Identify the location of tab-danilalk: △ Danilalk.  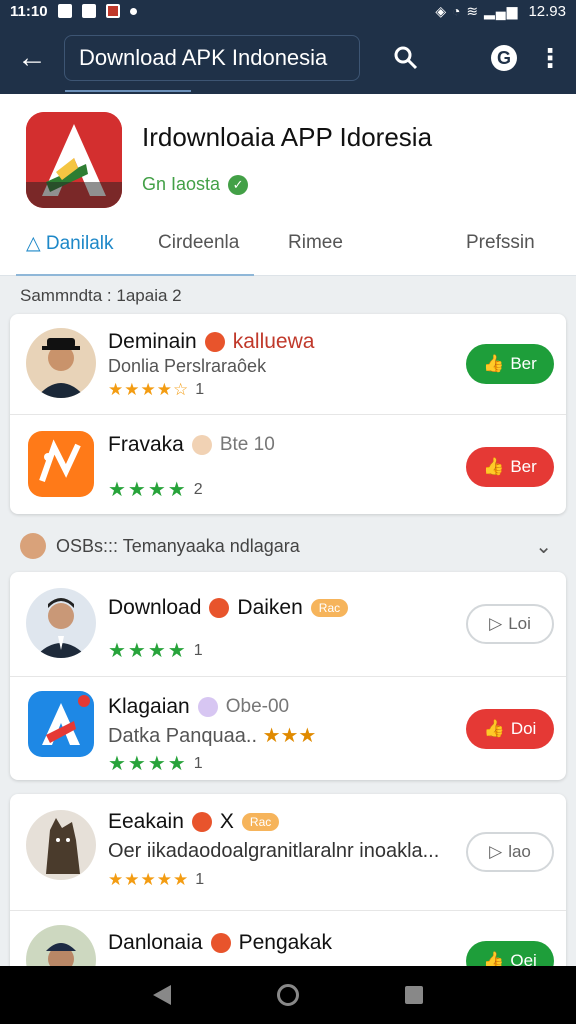
(69, 243).